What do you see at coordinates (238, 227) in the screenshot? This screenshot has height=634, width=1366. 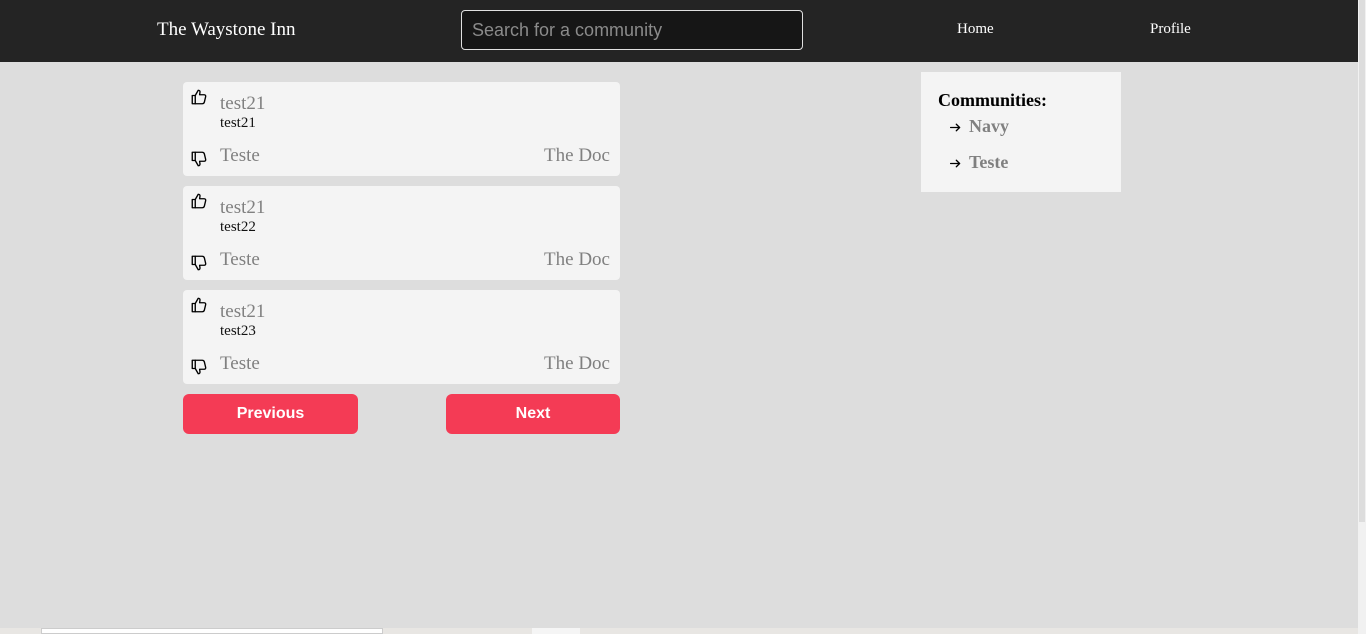 I see `post-body: test22` at bounding box center [238, 227].